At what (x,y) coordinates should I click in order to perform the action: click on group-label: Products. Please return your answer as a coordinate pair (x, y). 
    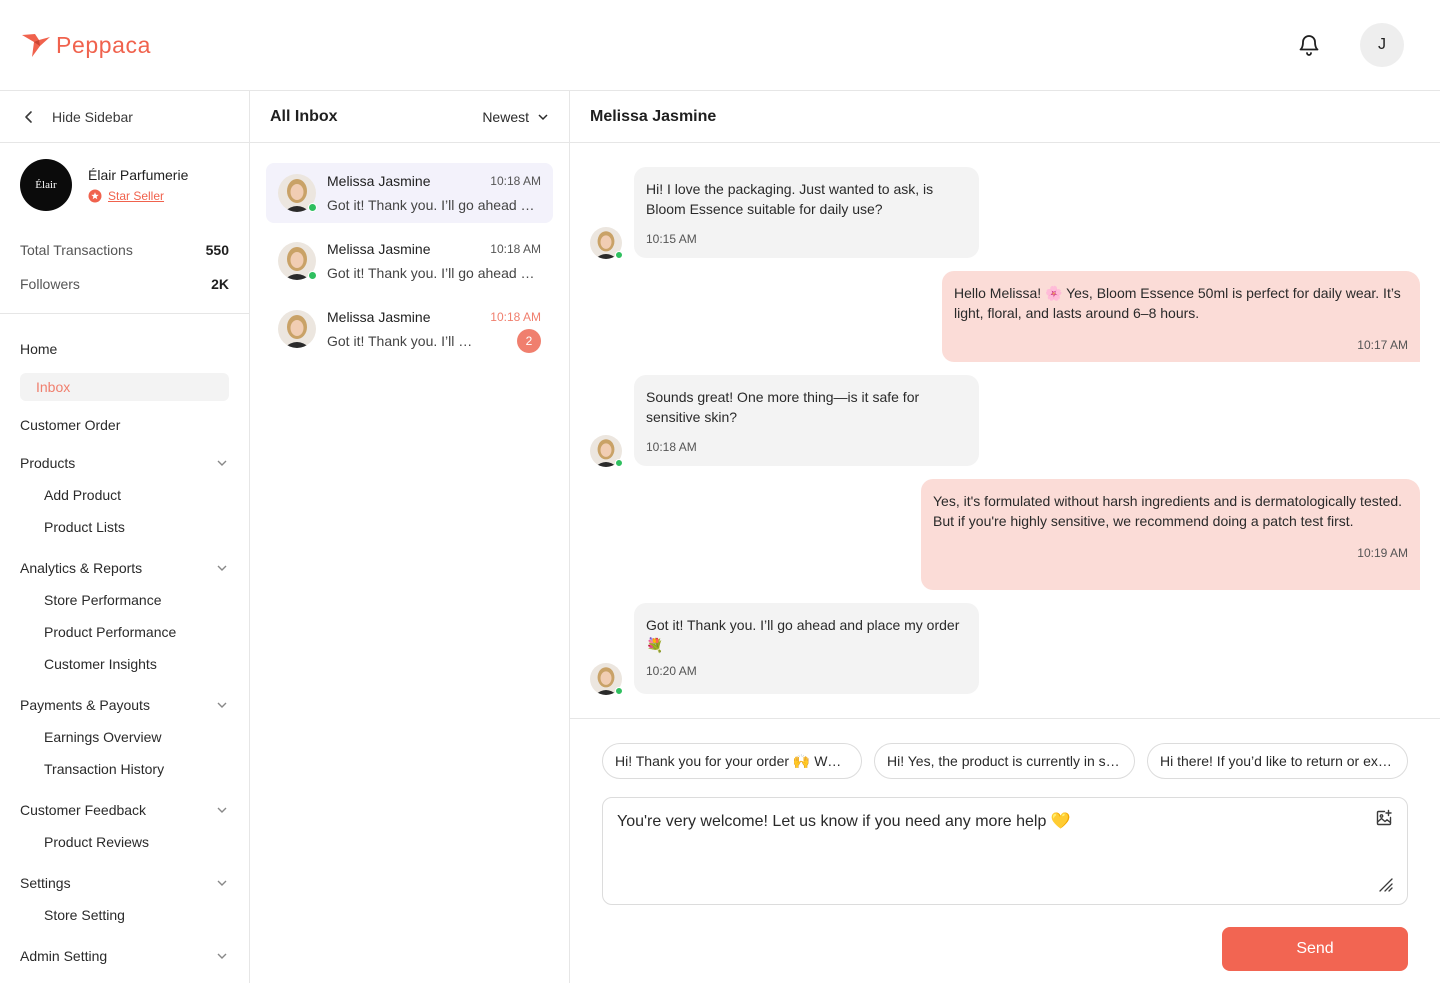
    Looking at the image, I should click on (48, 463).